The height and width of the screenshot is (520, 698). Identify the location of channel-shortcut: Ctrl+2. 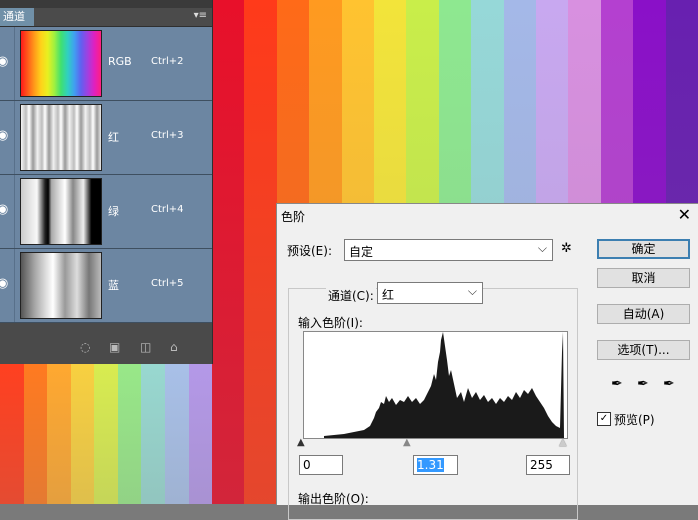
(167, 61).